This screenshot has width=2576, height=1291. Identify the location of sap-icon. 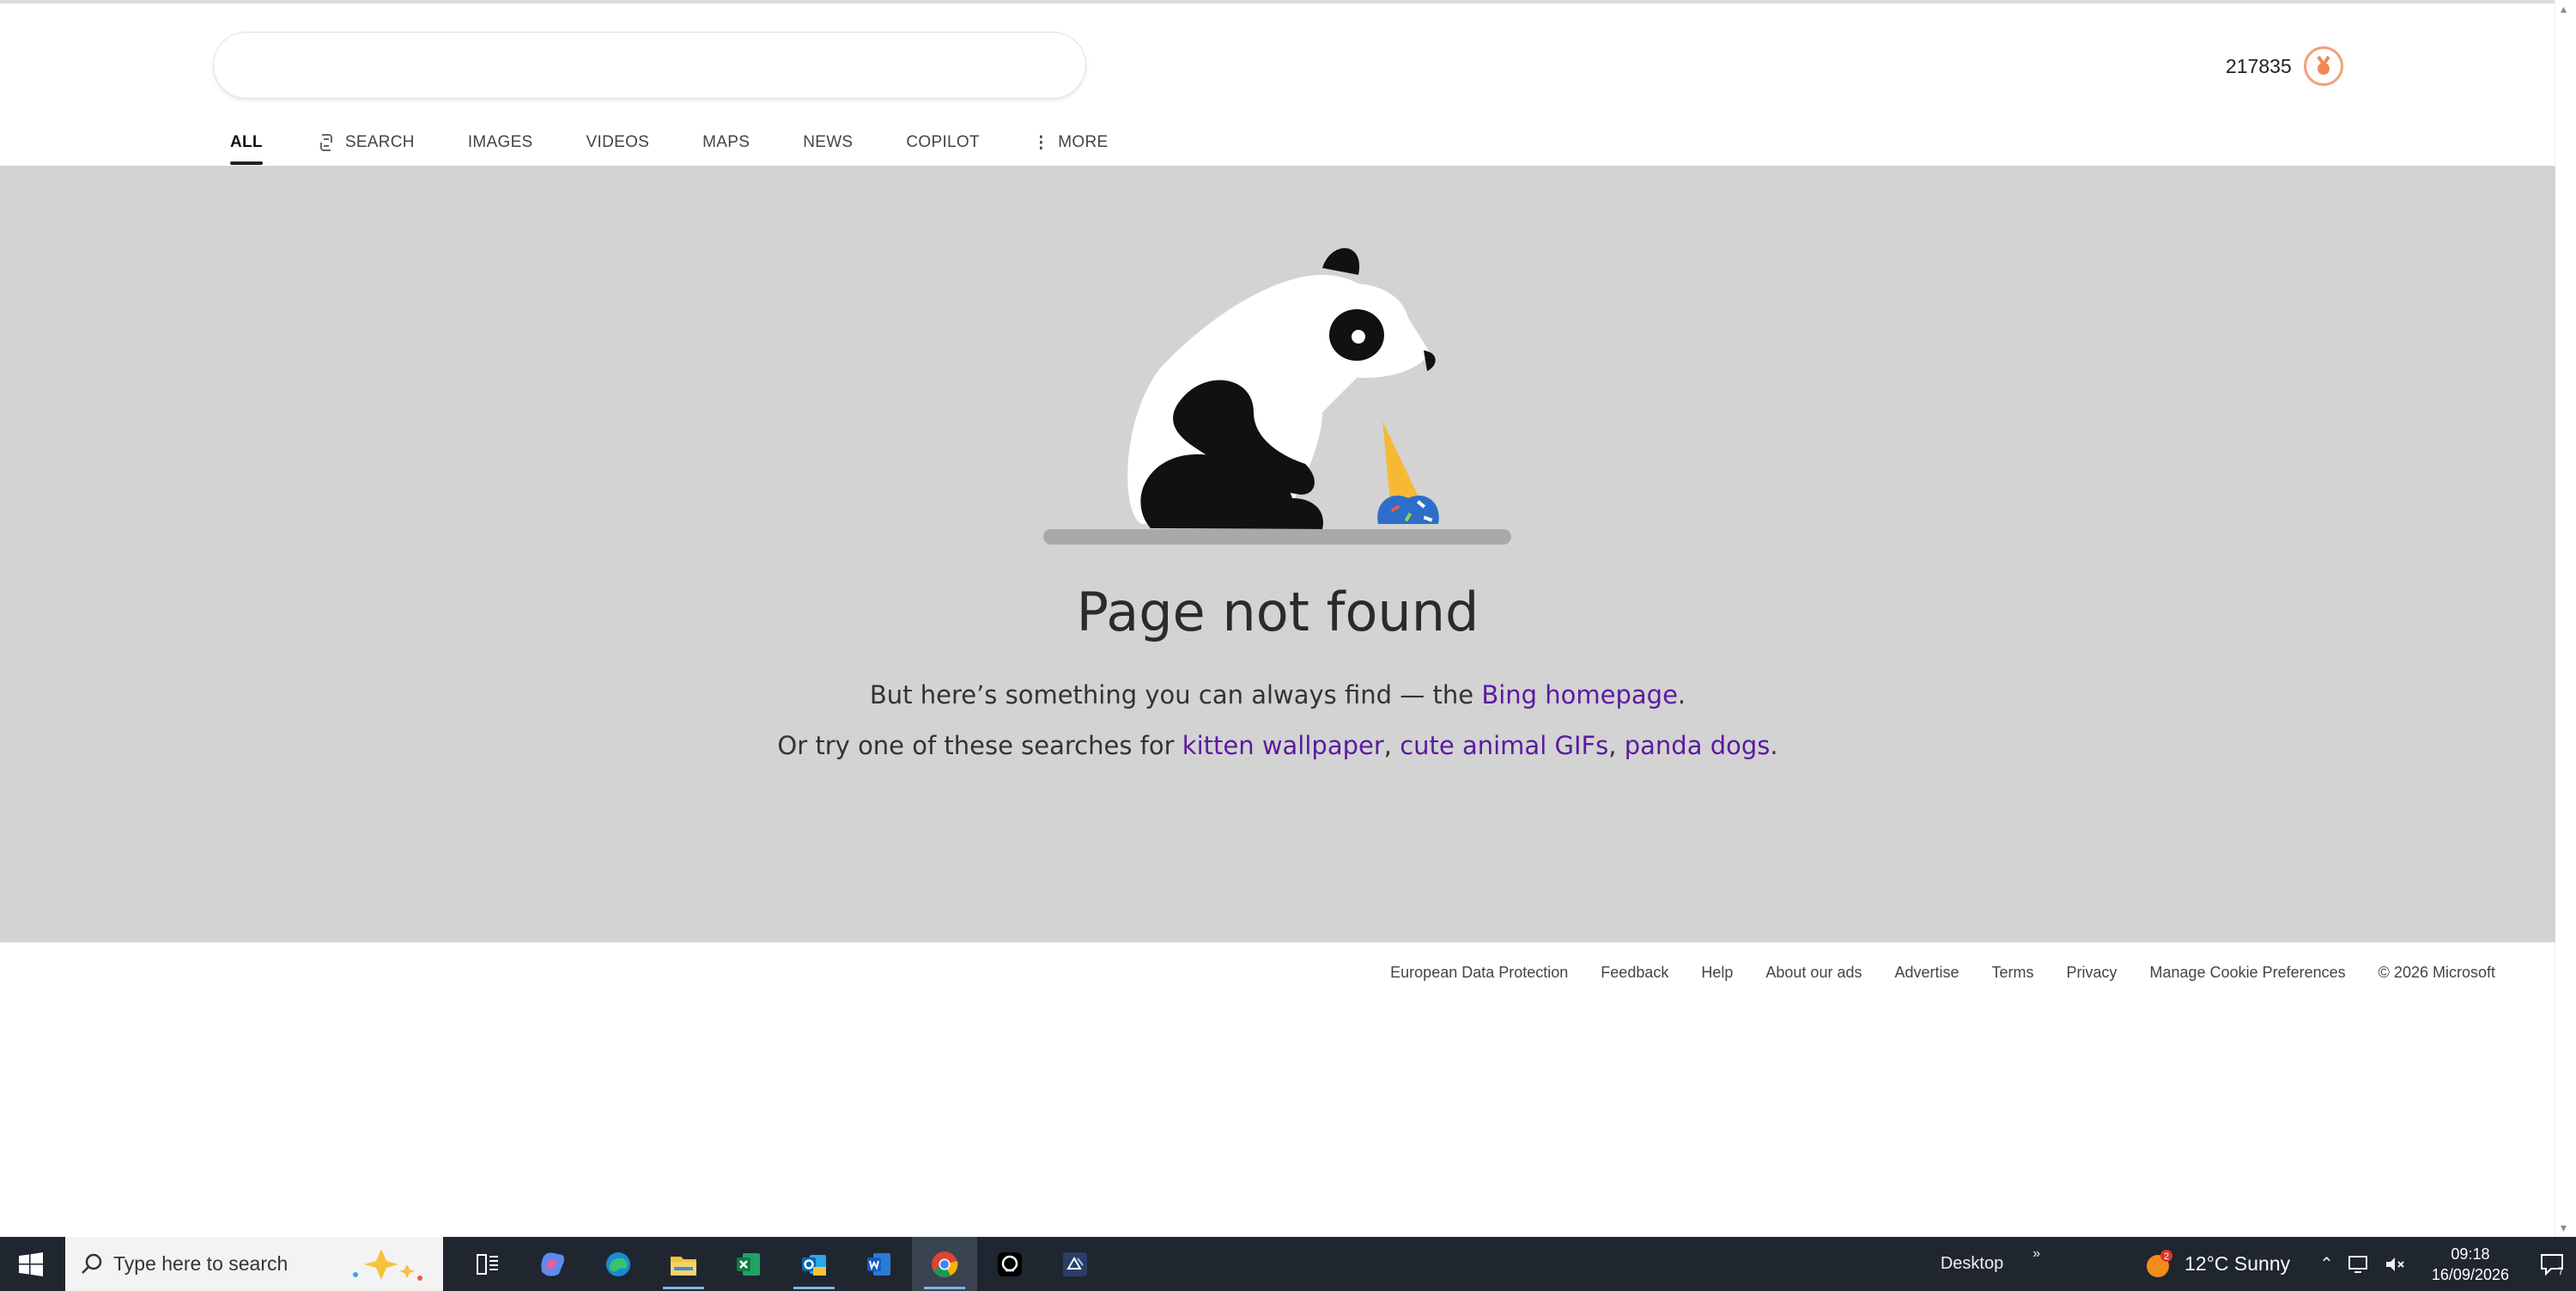
(1075, 1263).